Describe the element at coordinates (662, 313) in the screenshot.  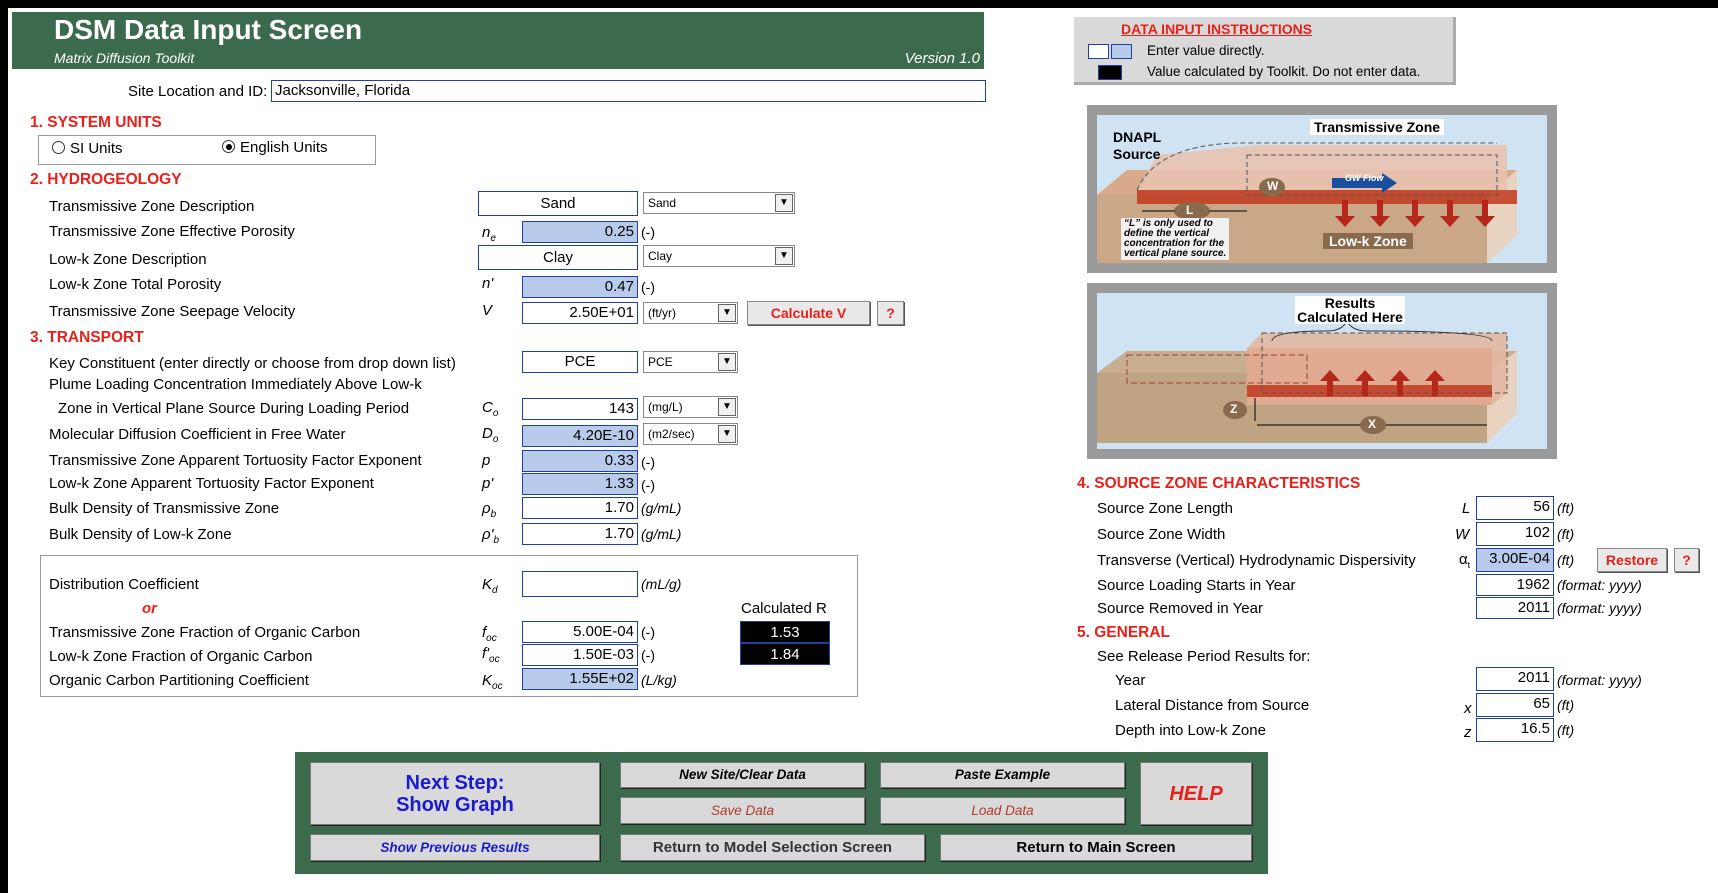
I see `velocity-unit-value: (ft/yr)` at that location.